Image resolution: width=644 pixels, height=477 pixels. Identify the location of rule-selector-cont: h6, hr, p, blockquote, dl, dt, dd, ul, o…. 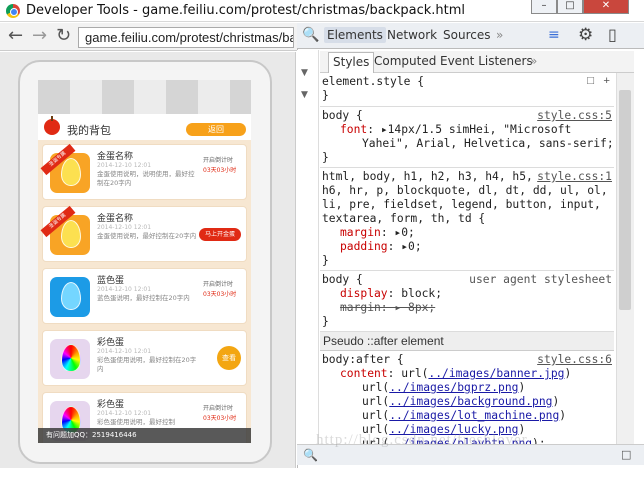
(465, 190).